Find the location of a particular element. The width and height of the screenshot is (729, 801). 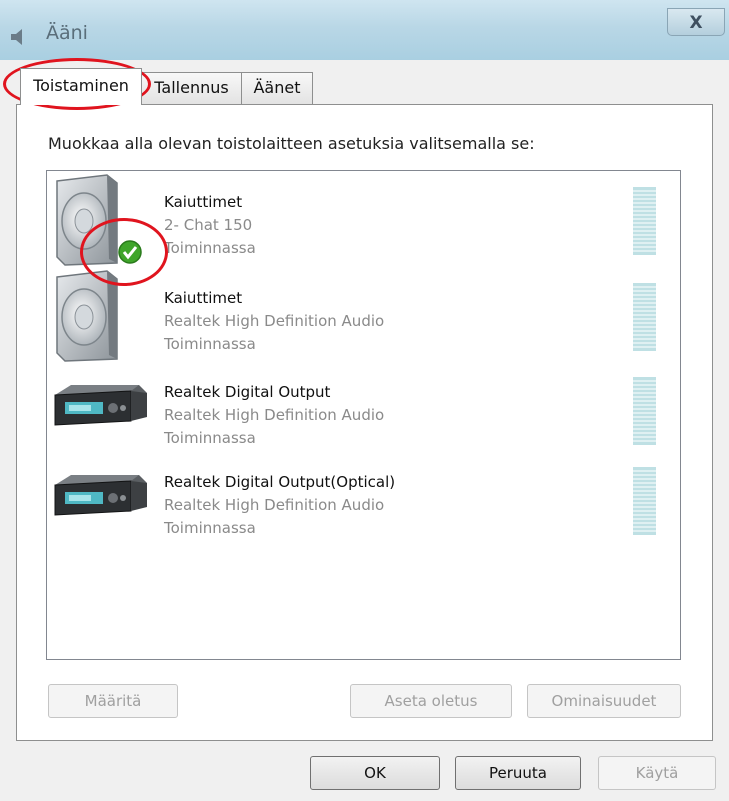

configure-button: Määritä is located at coordinates (113, 701).